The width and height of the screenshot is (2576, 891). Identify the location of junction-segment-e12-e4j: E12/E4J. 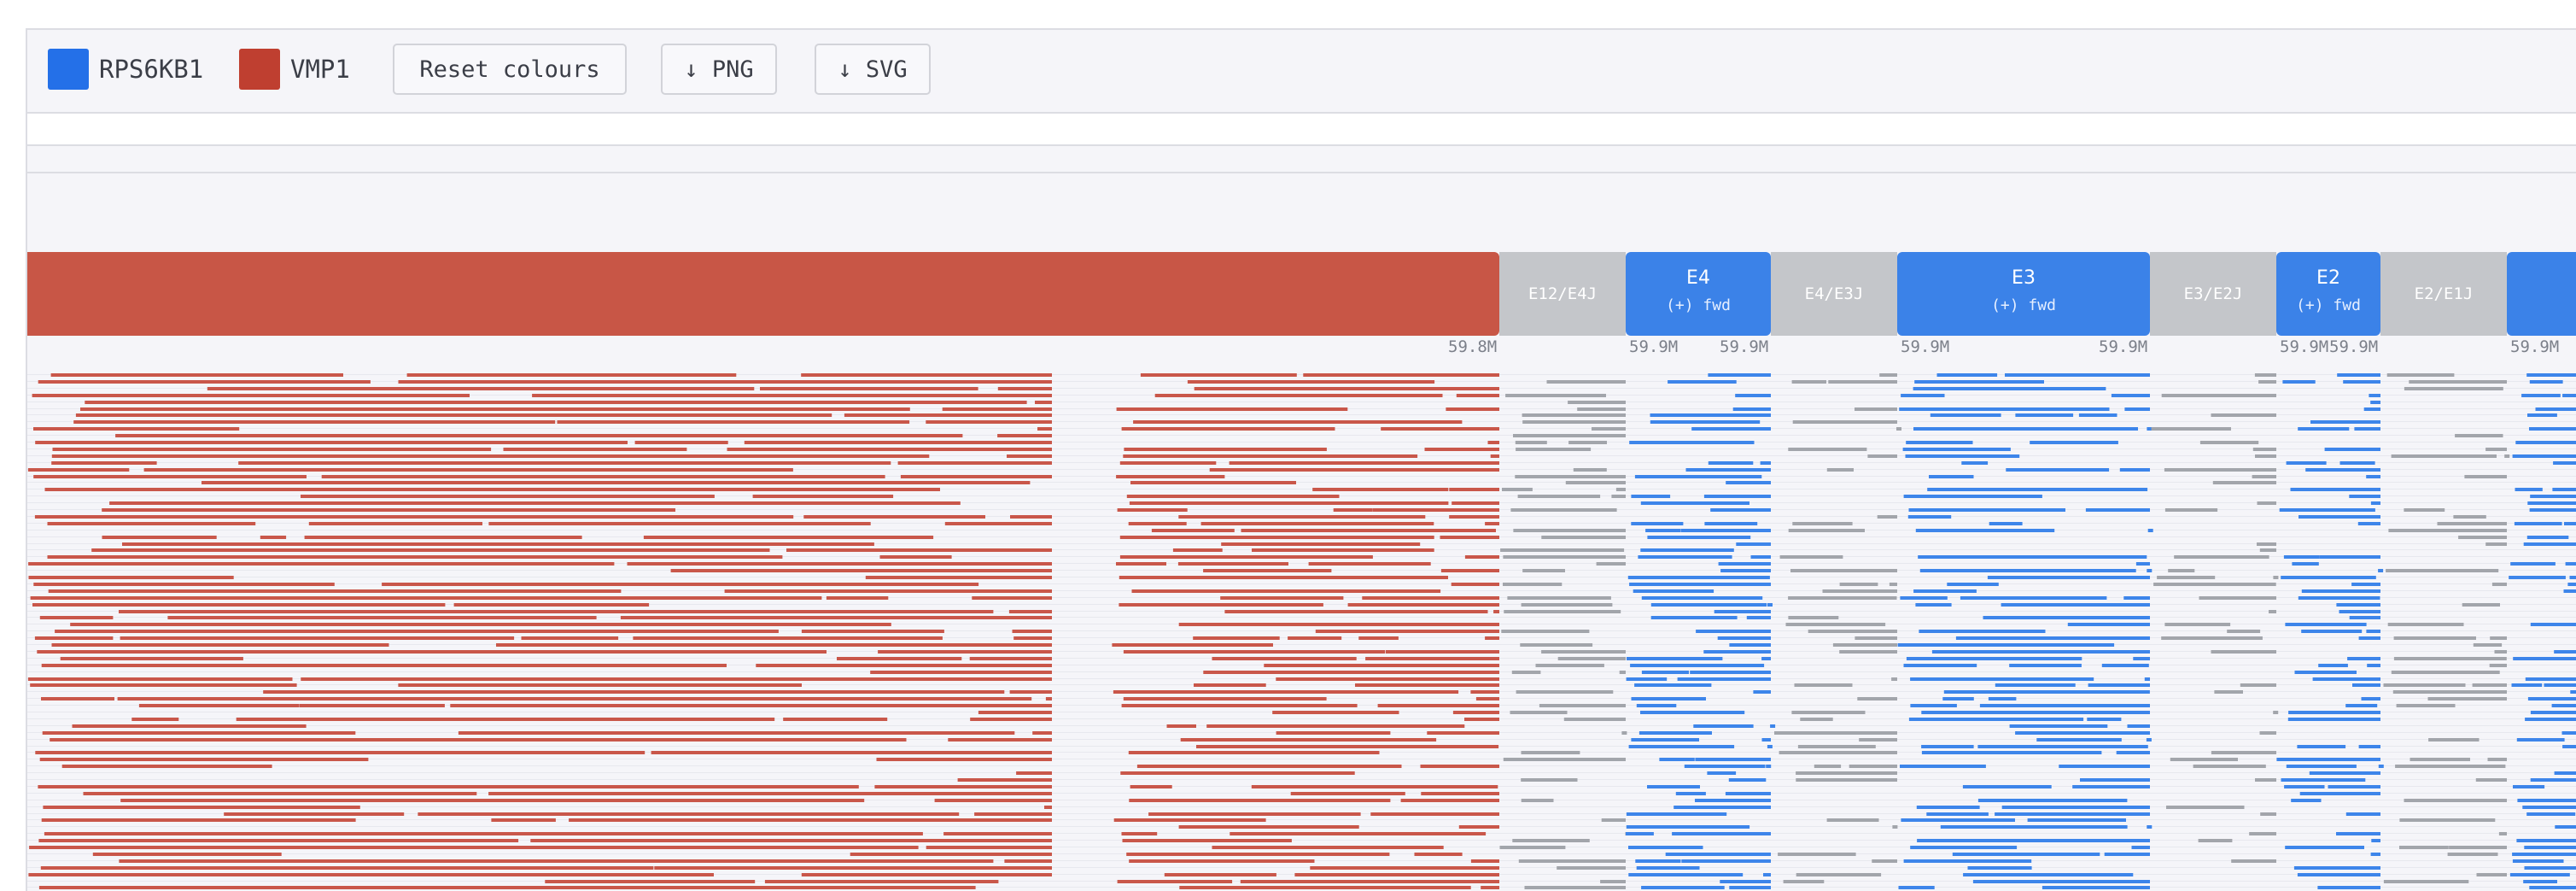
(1562, 294).